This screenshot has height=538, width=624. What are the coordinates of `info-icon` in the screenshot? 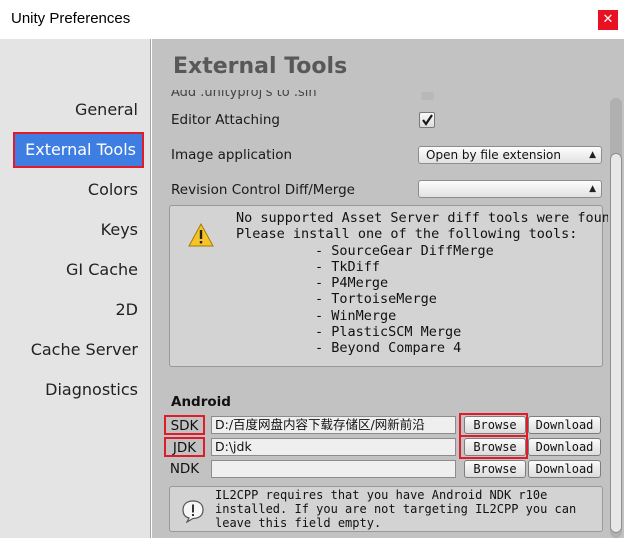 It's located at (193, 511).